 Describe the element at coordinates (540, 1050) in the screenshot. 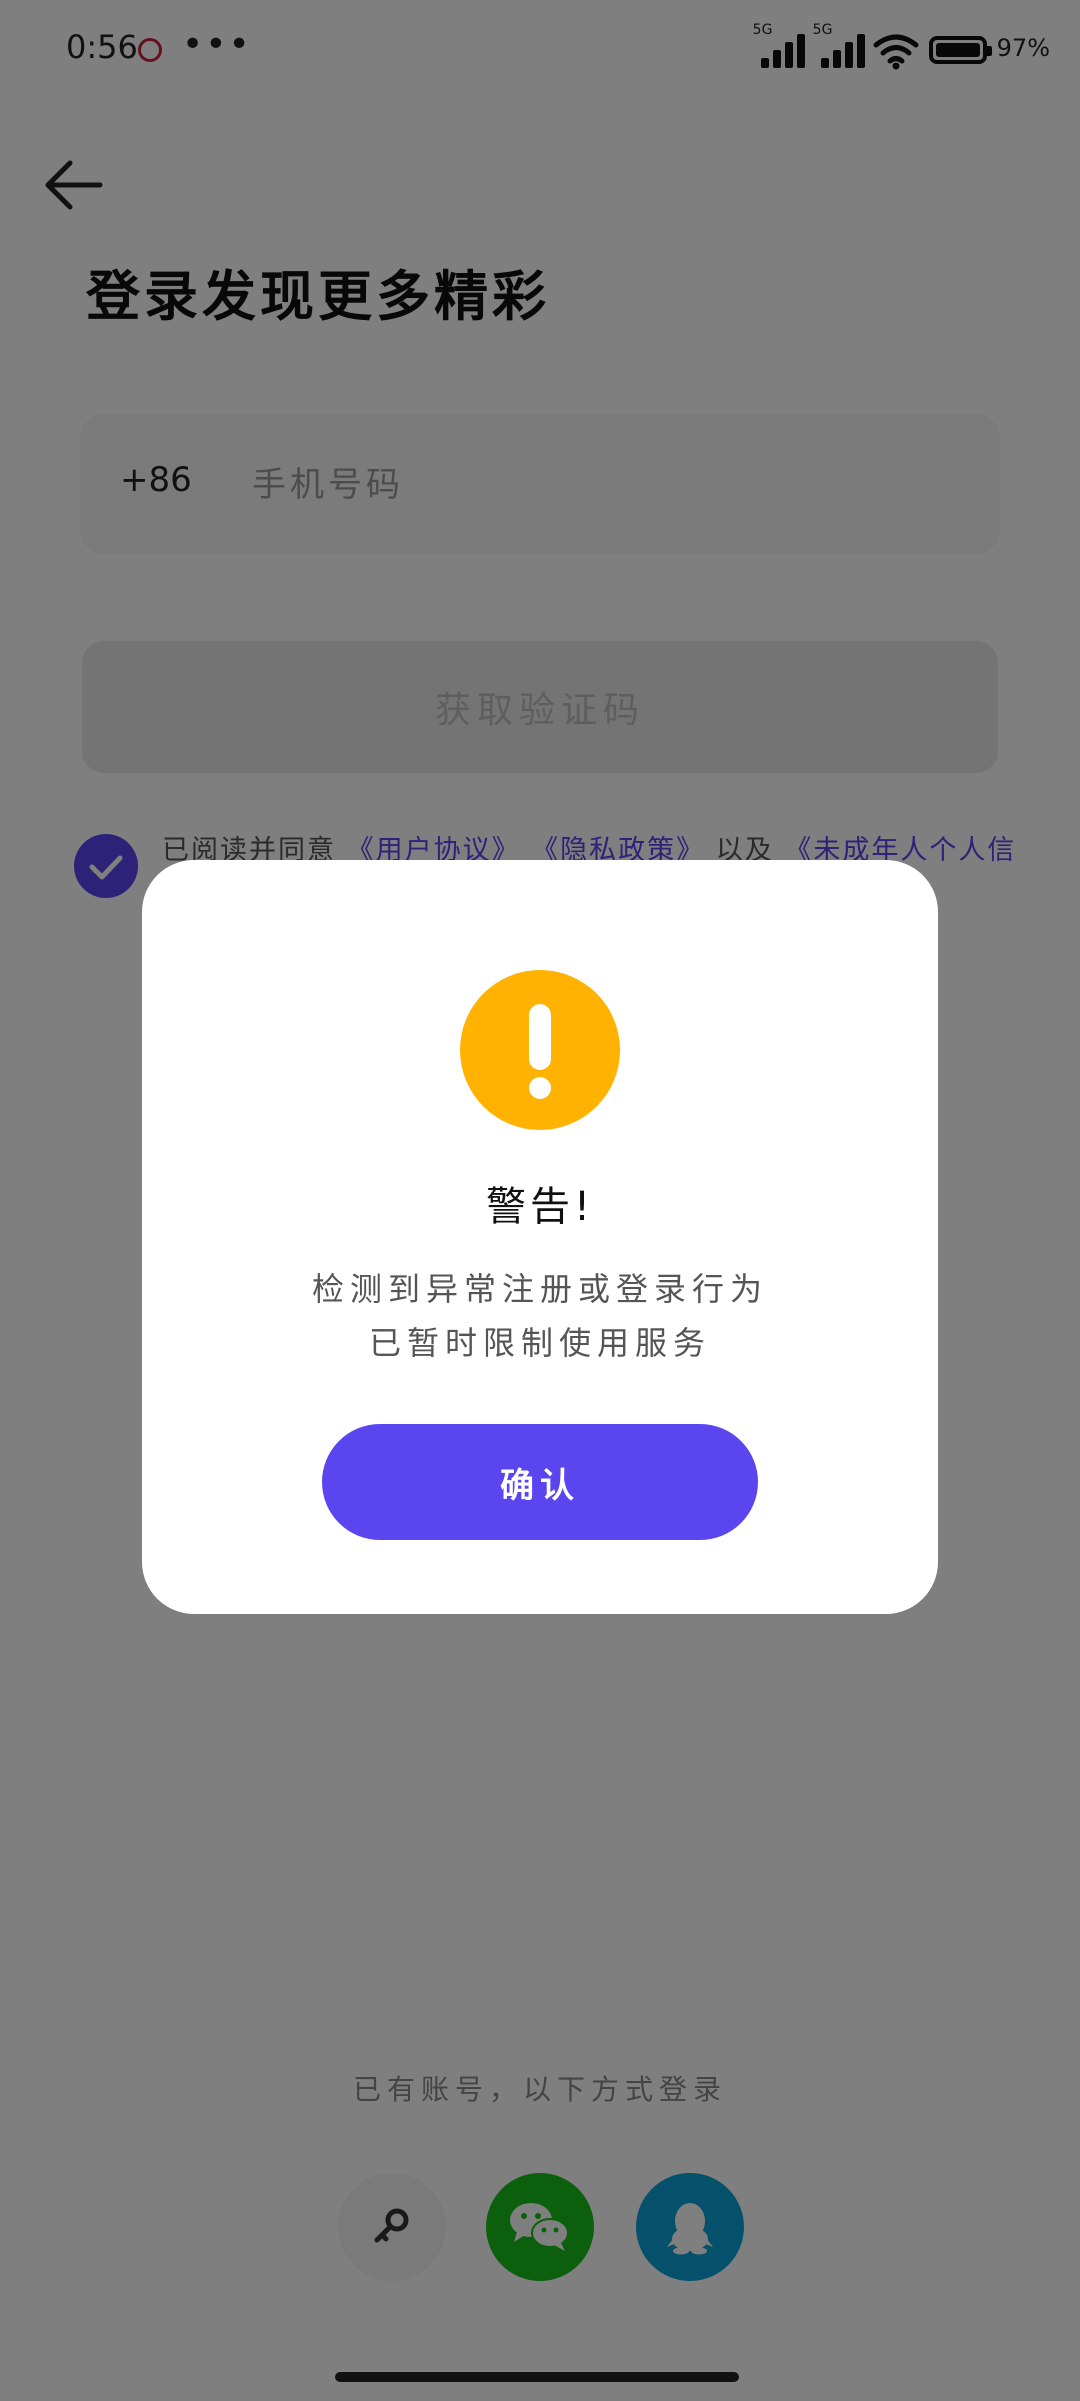

I see `warning-icon` at that location.